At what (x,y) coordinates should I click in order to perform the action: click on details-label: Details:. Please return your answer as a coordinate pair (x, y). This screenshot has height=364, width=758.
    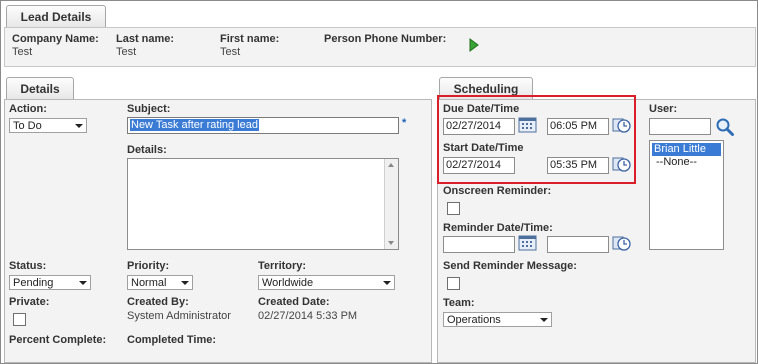
    Looking at the image, I should click on (147, 150).